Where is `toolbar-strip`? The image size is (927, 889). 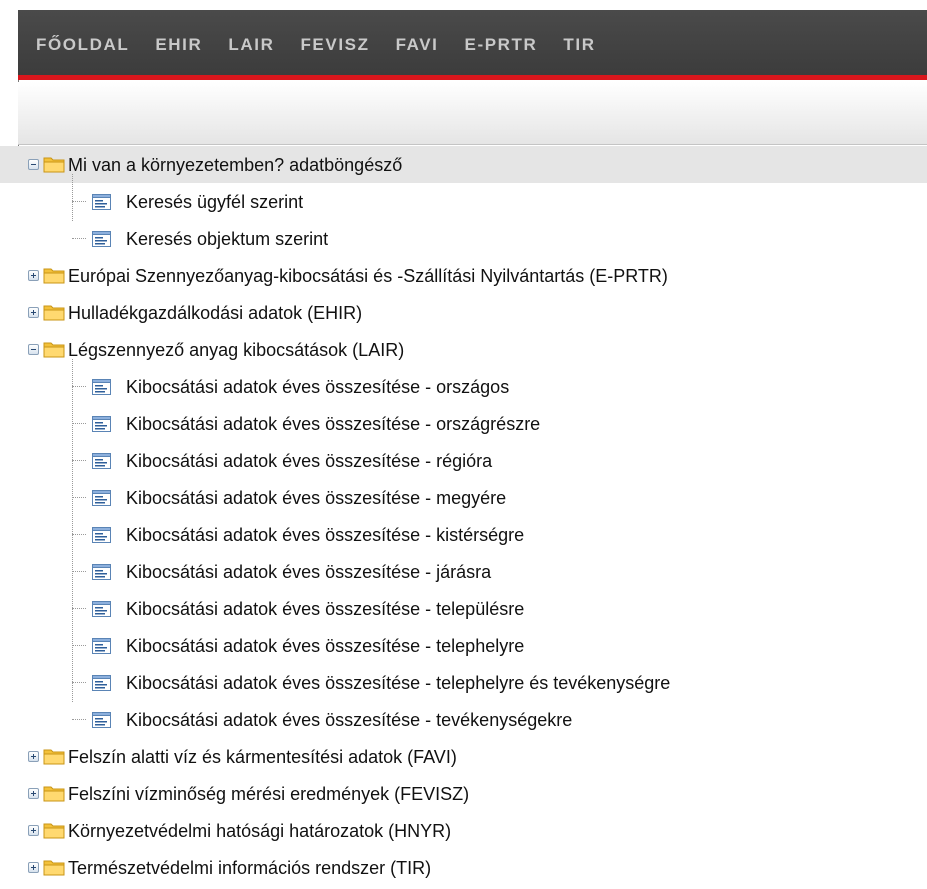 toolbar-strip is located at coordinates (472, 113).